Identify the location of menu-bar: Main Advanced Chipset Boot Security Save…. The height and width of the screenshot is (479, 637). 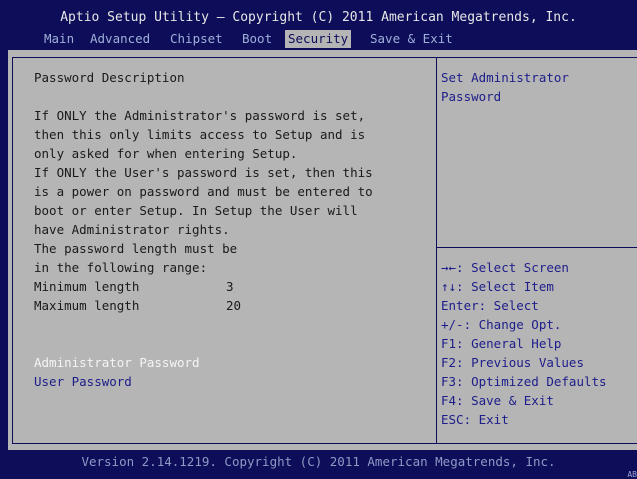
(318, 39).